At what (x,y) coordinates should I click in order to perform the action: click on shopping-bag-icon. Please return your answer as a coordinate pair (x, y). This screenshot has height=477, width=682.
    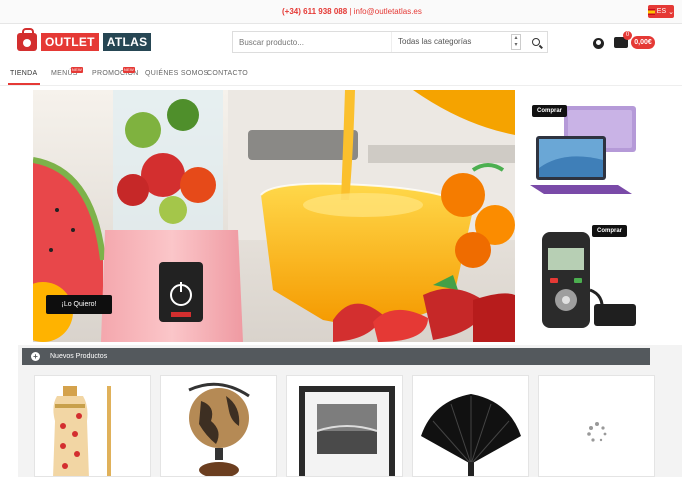
    Looking at the image, I should click on (27, 39).